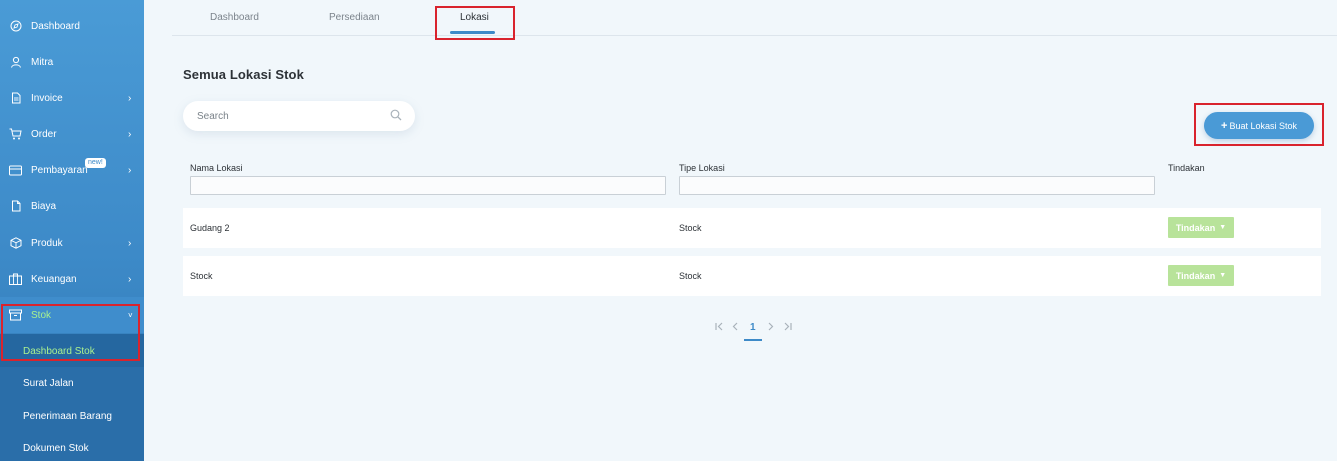 Image resolution: width=1337 pixels, height=461 pixels. I want to click on tab-persediaan: Persediaan, so click(354, 17).